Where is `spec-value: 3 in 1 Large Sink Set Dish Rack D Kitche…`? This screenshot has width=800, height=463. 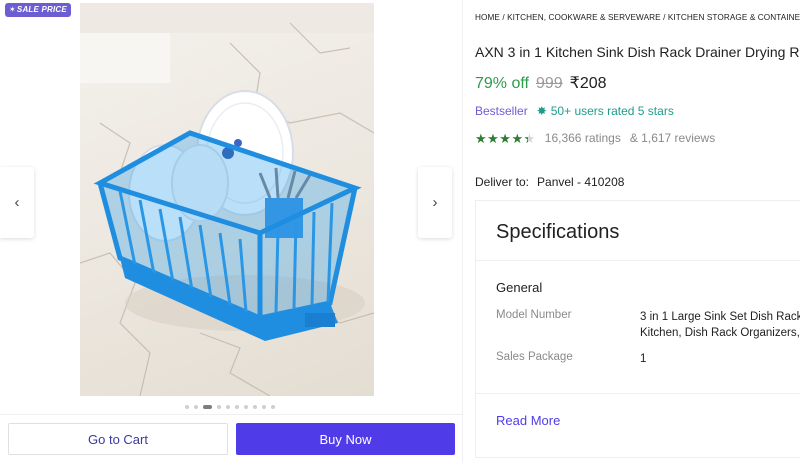
spec-value: 3 in 1 Large Sink Set Dish Rack D Kitche… is located at coordinates (720, 325).